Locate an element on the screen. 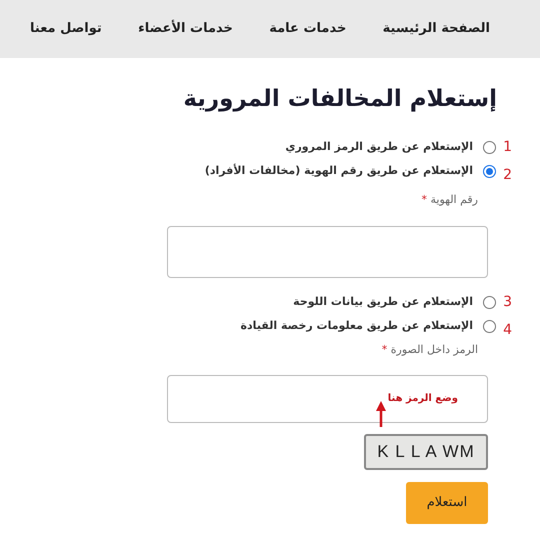  annotation-number: 4 is located at coordinates (507, 330).